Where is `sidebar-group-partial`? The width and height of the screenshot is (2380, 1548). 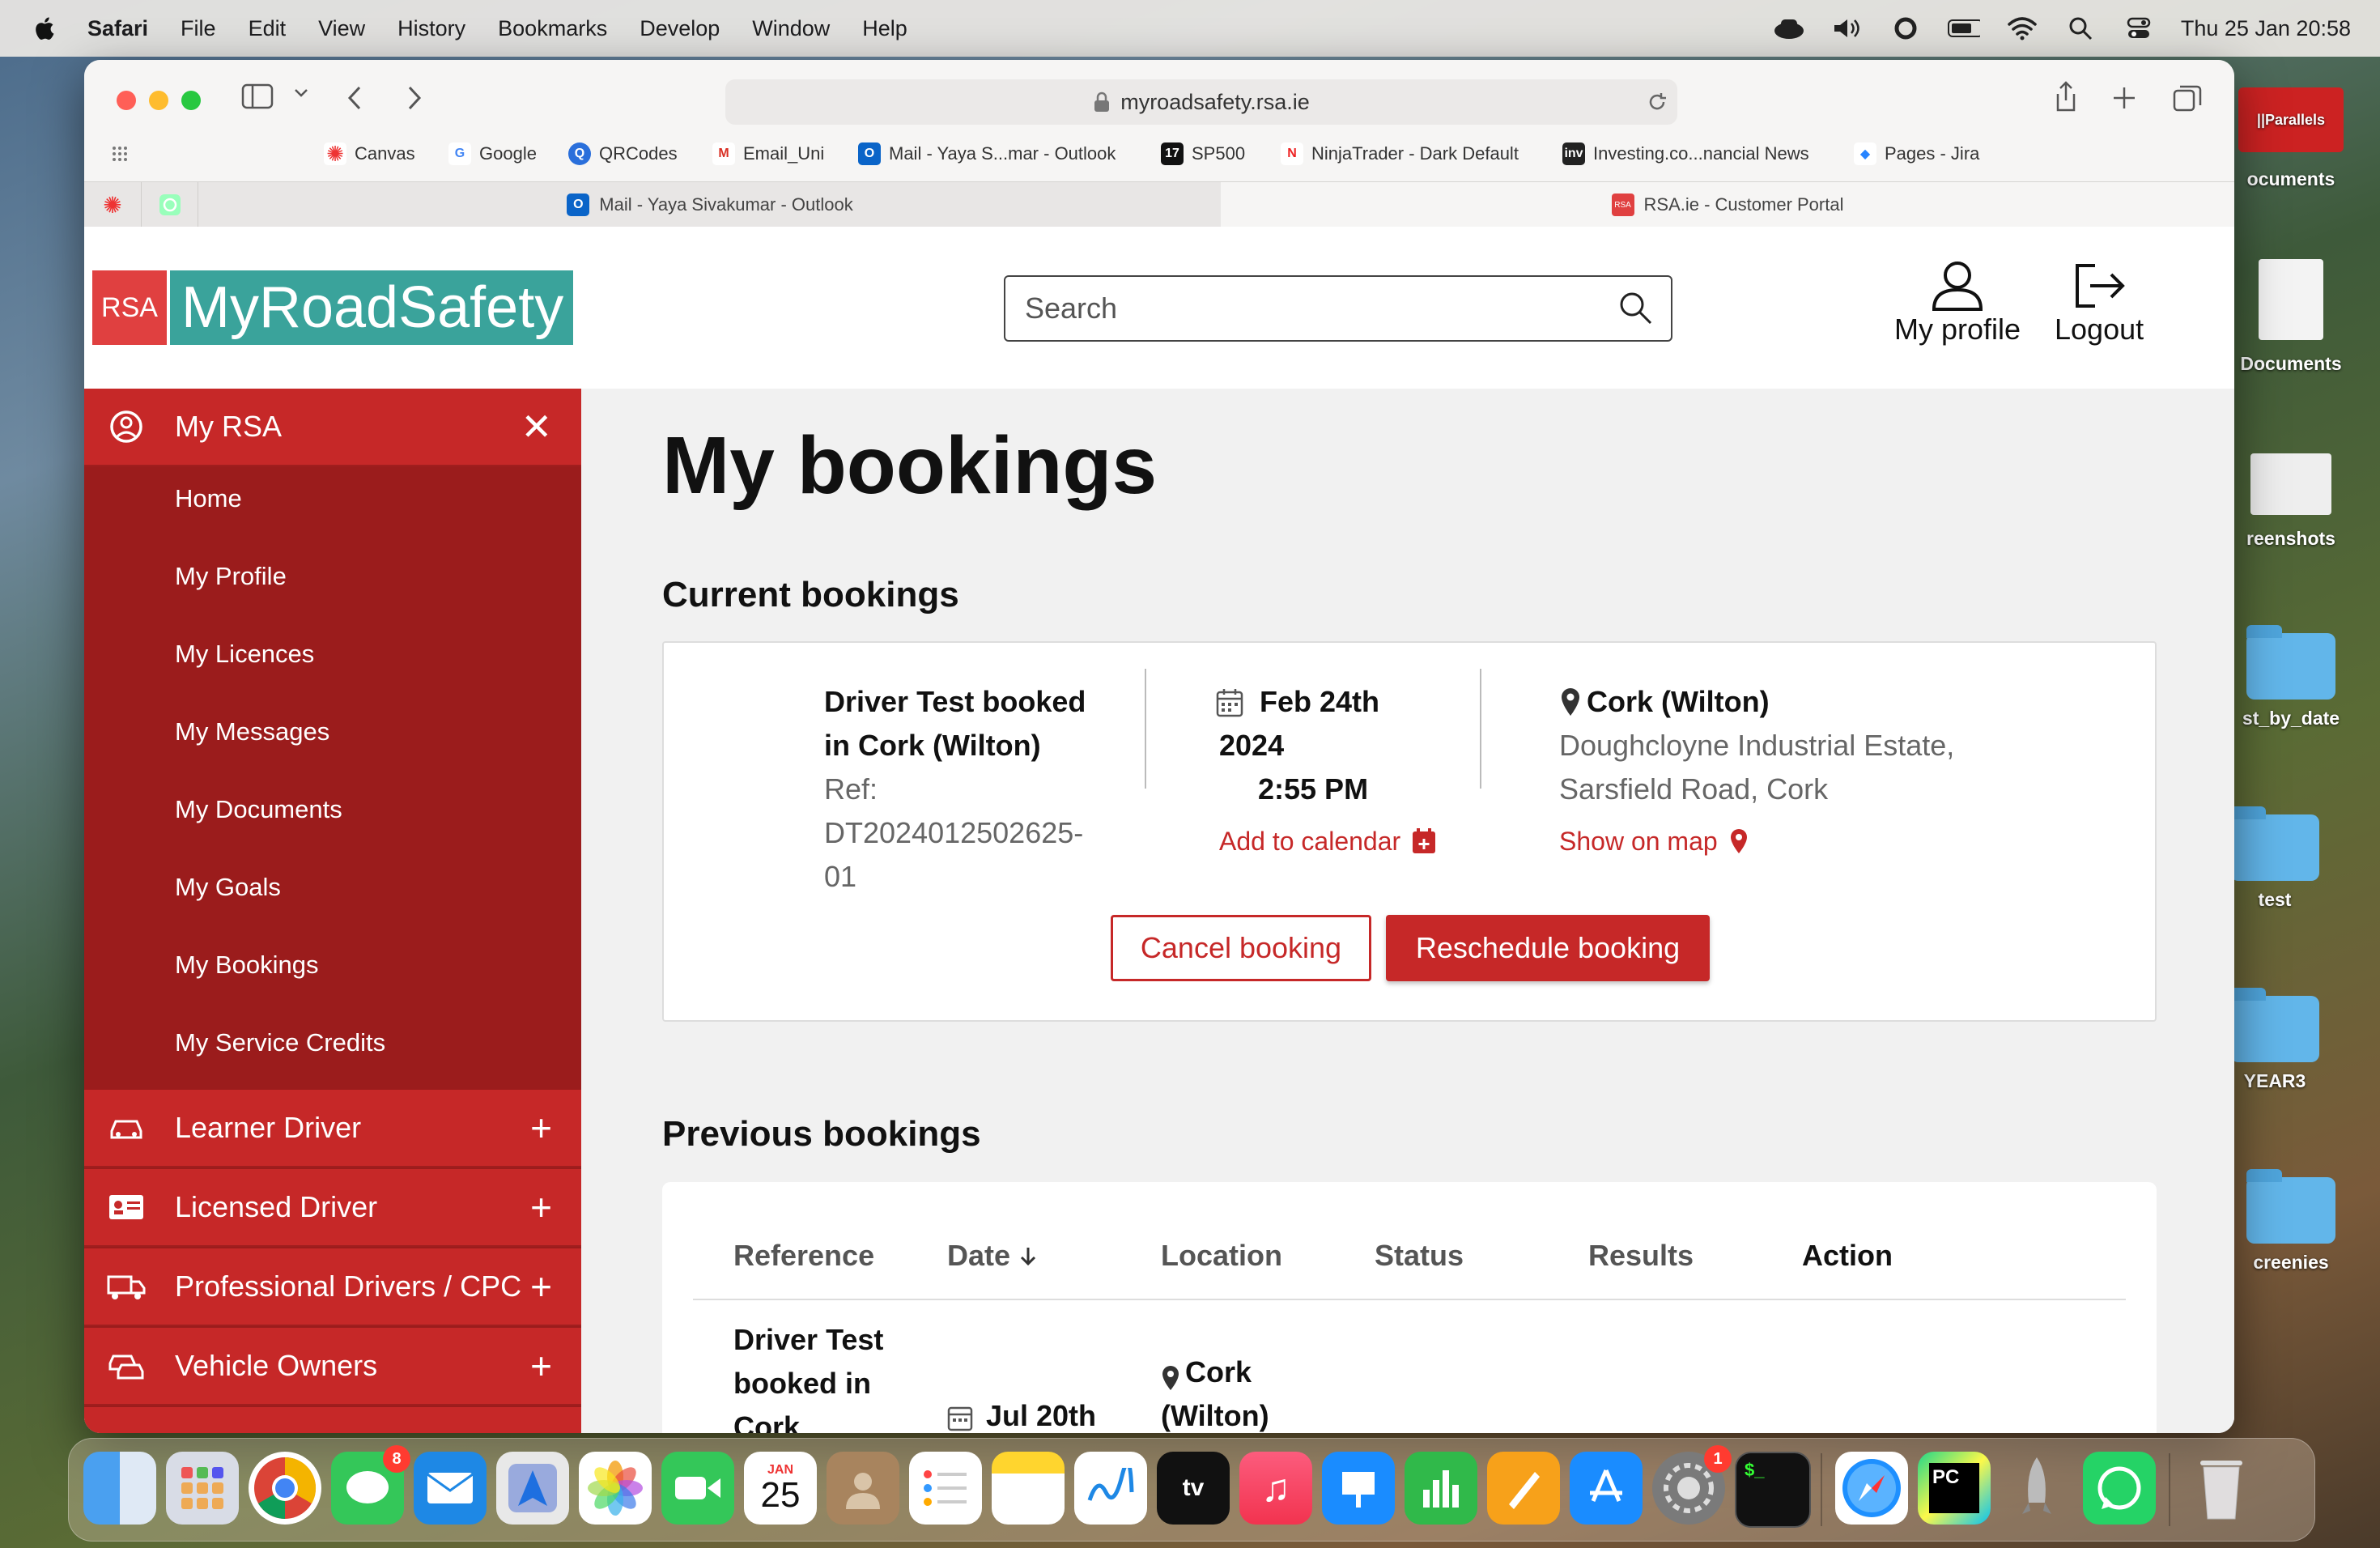
sidebar-group-partial is located at coordinates (332, 1420).